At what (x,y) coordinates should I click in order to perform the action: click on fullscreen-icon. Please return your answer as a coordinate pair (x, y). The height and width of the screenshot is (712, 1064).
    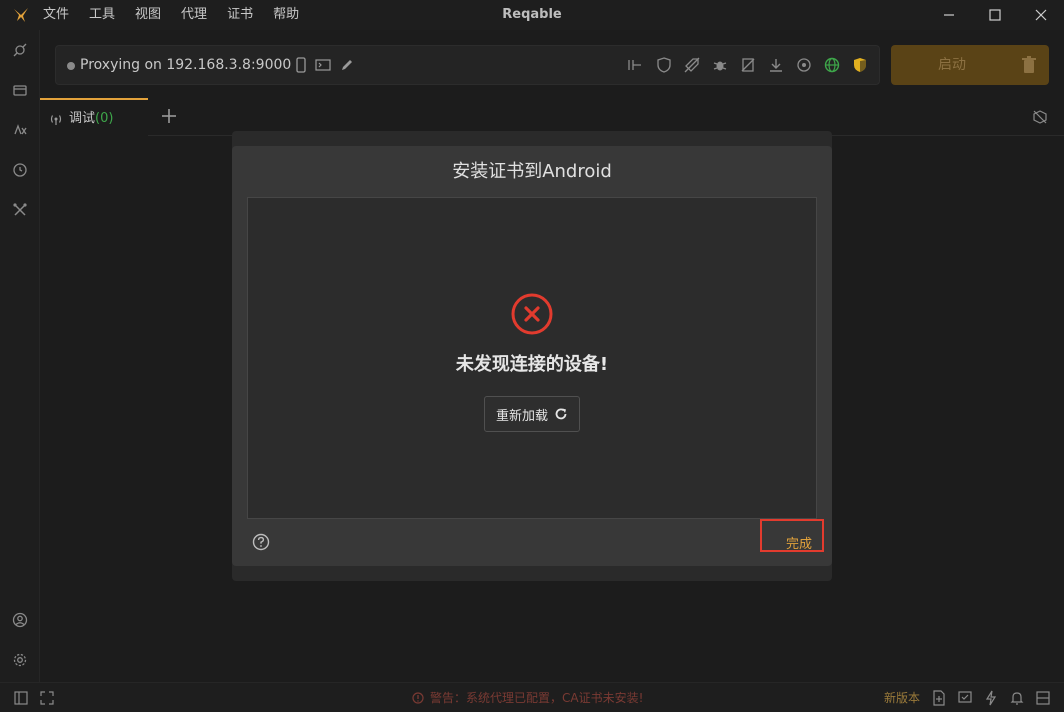
    Looking at the image, I should click on (47, 698).